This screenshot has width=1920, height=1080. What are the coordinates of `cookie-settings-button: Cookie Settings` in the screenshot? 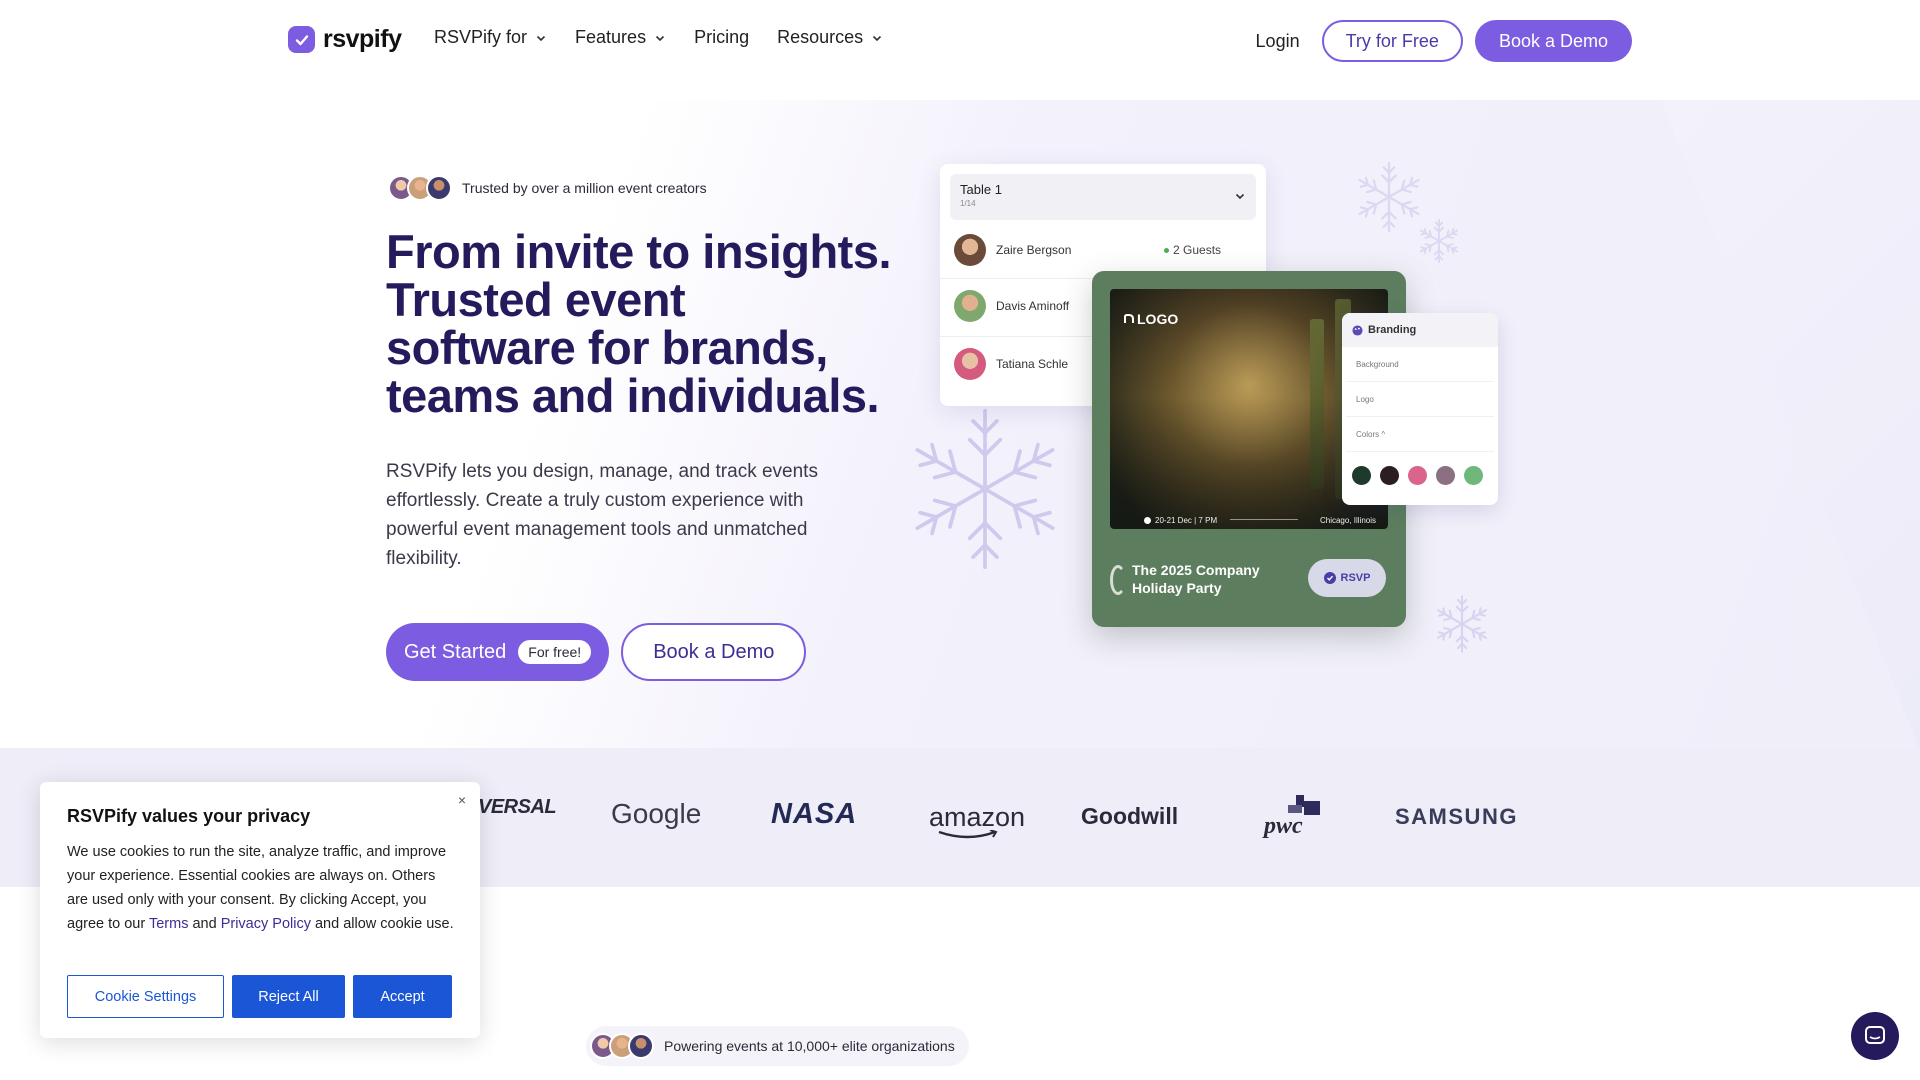 It's located at (145, 996).